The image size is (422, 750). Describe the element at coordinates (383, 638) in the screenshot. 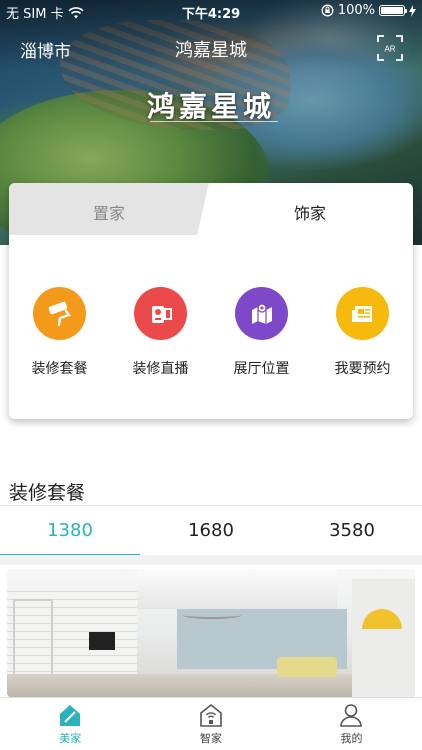

I see `room-artwork` at that location.